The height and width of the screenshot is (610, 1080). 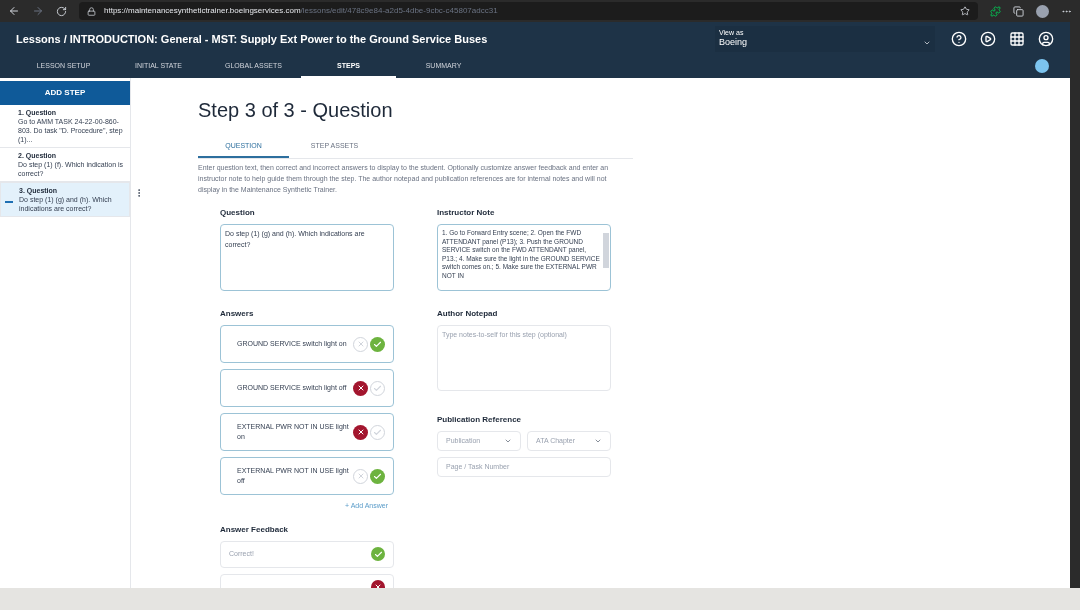 I want to click on apps-grid-icon, so click(x=1017, y=39).